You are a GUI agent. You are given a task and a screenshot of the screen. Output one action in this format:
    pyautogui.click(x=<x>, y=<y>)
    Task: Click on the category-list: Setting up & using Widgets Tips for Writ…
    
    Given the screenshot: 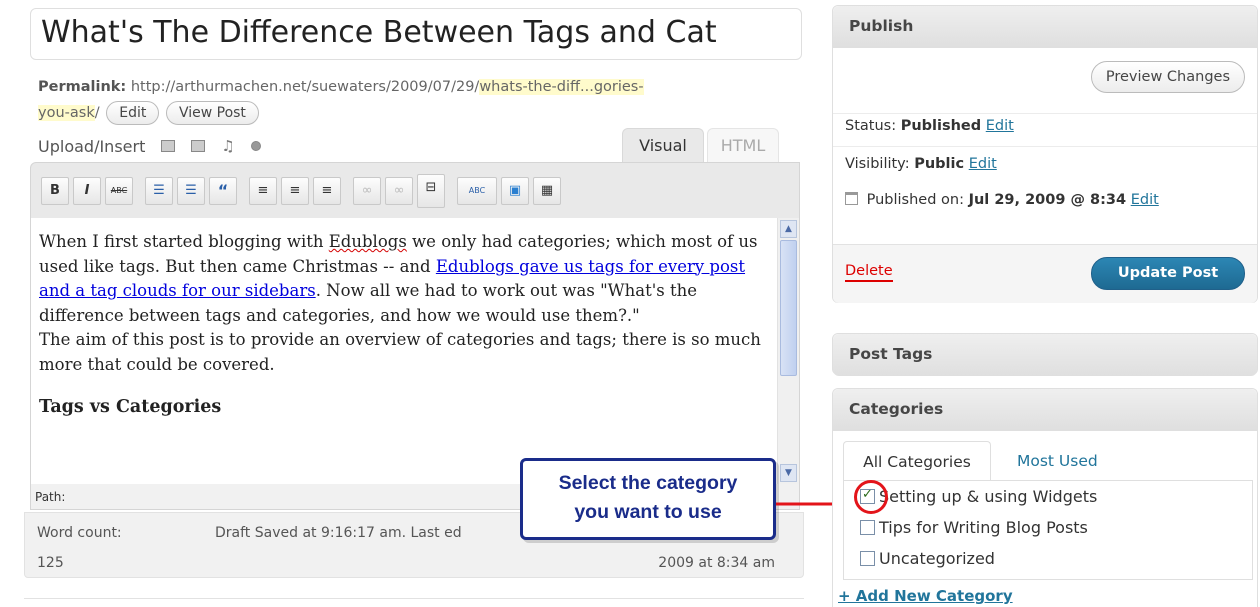 What is the action you would take?
    pyautogui.click(x=1048, y=530)
    